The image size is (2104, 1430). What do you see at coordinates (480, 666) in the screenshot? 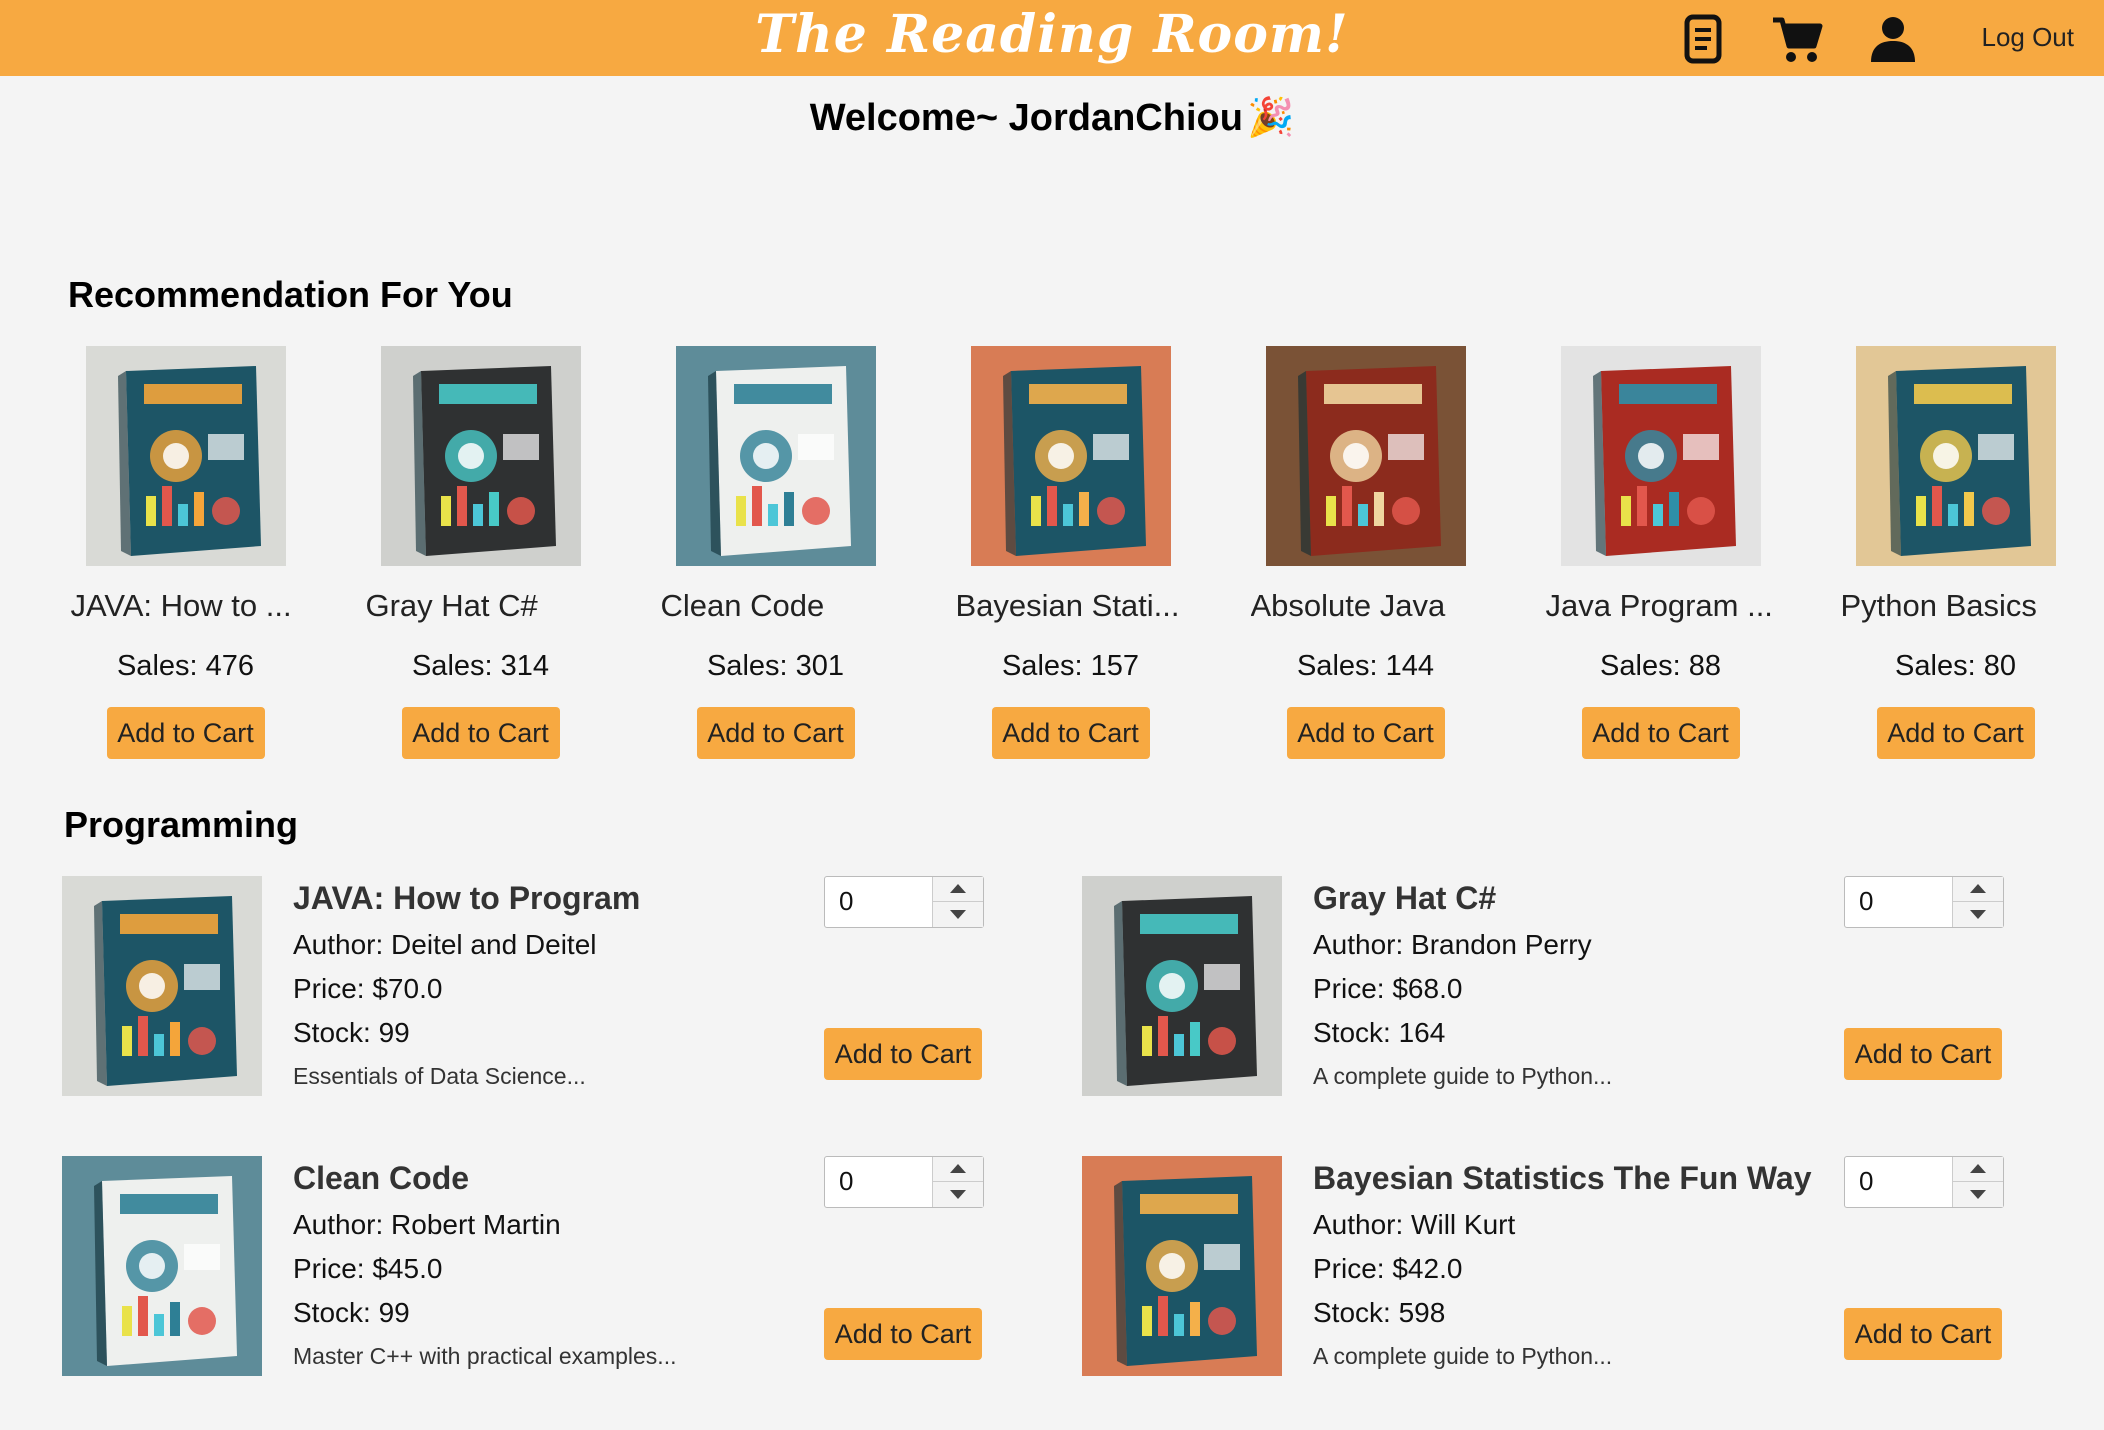
I see `sales-count: Sales: 314` at bounding box center [480, 666].